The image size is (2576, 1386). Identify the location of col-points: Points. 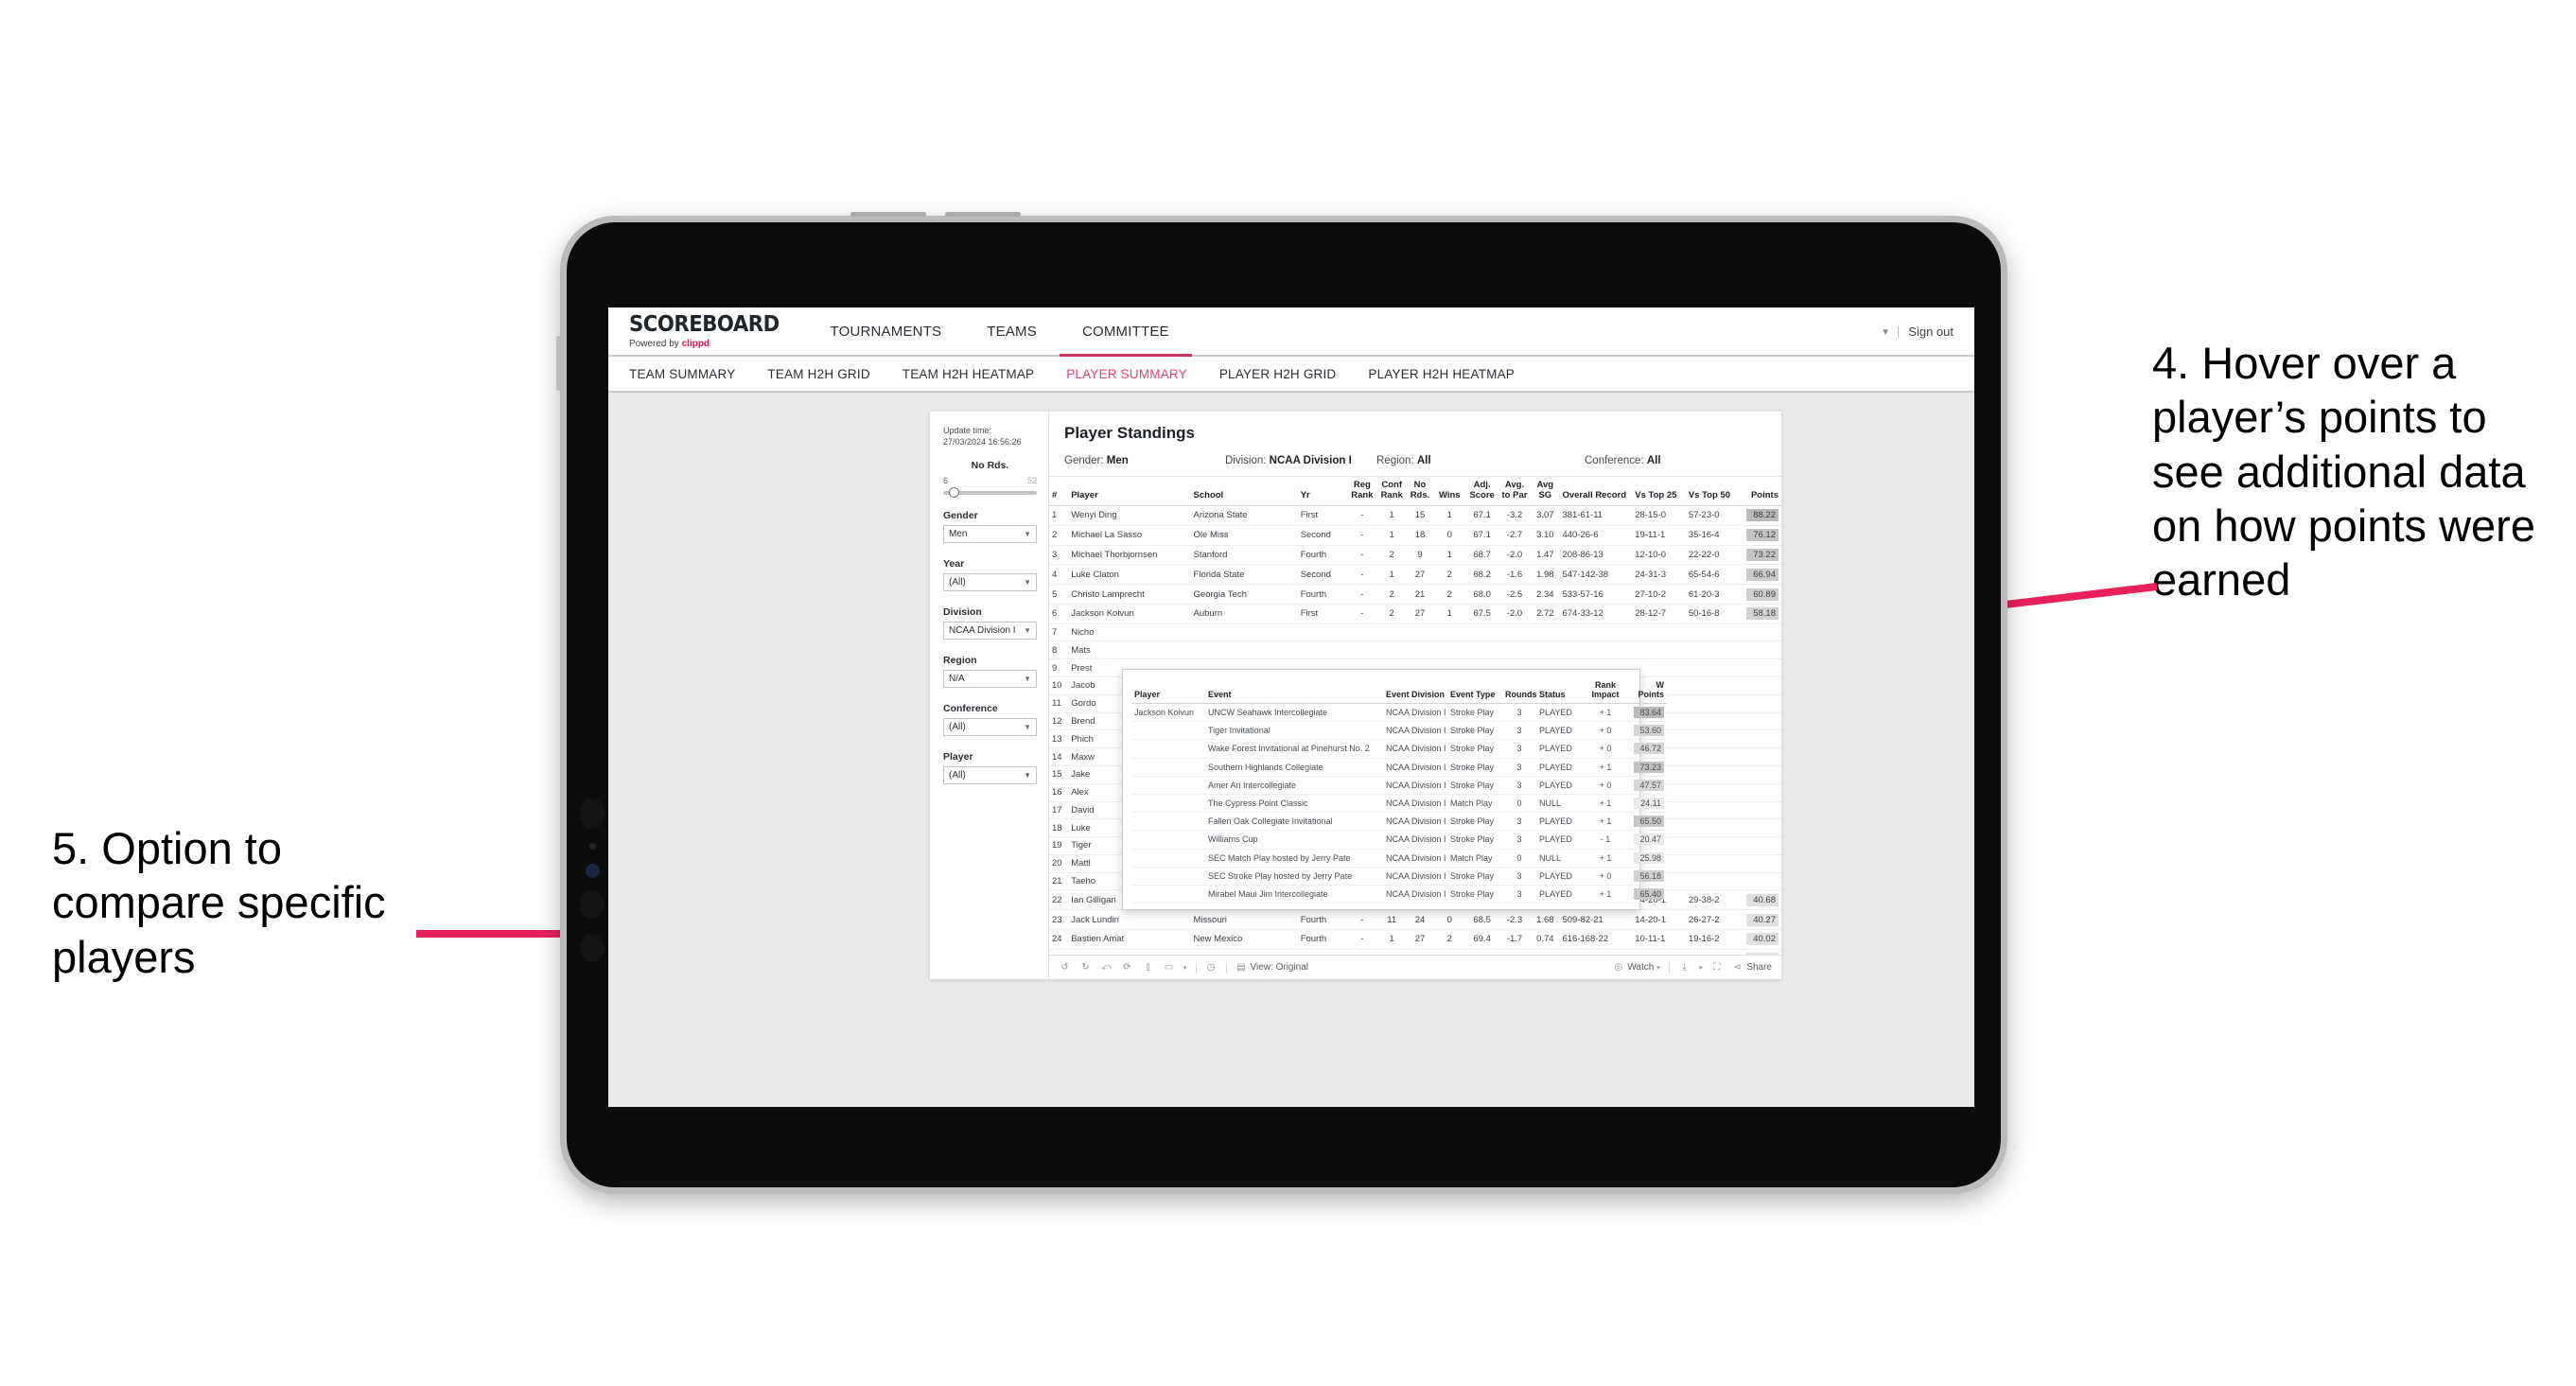
(1760, 491).